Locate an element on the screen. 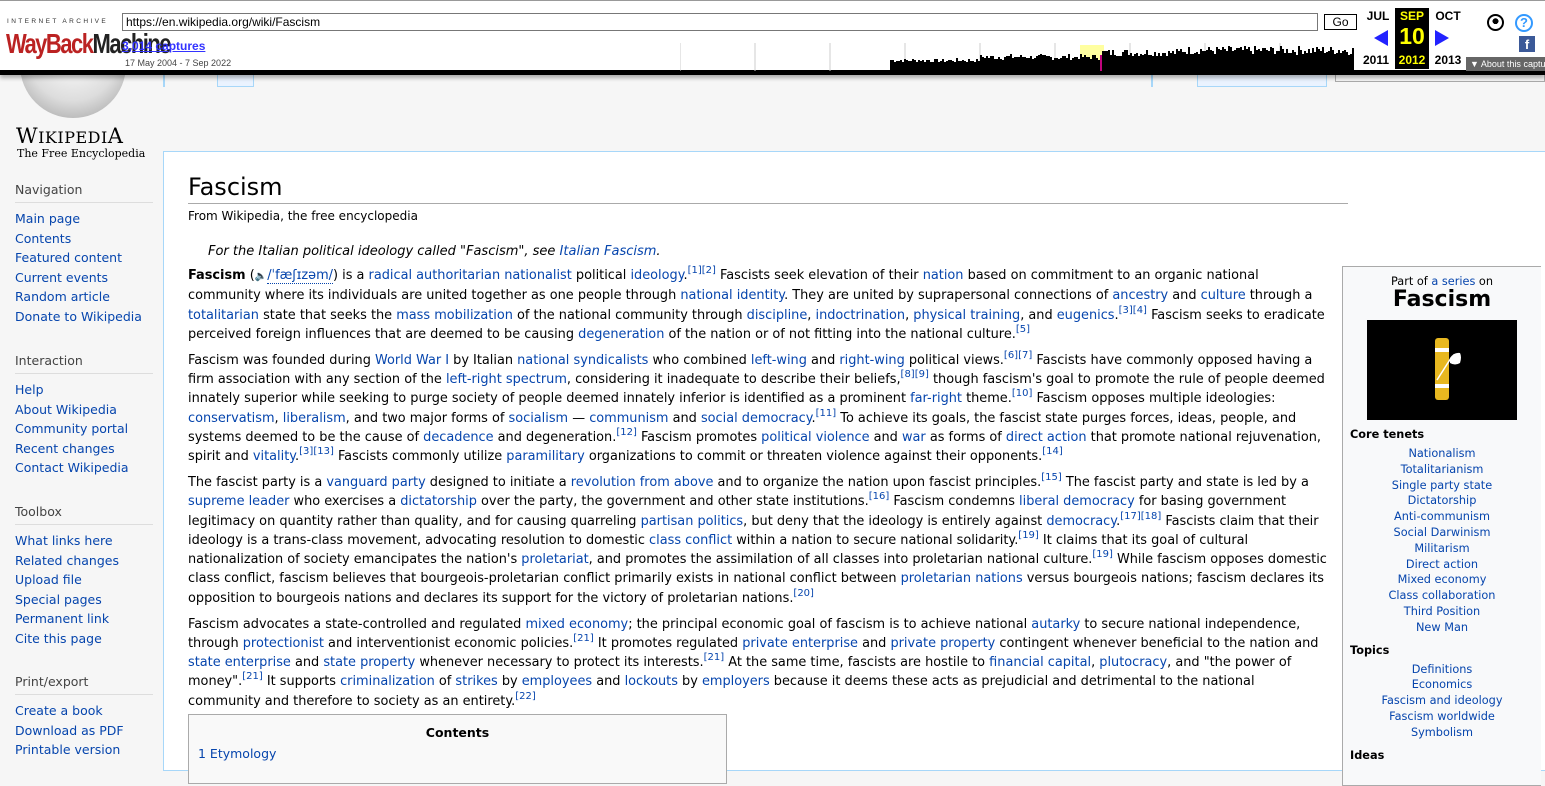 The image size is (1545, 786). article-link: state property is located at coordinates (369, 662).